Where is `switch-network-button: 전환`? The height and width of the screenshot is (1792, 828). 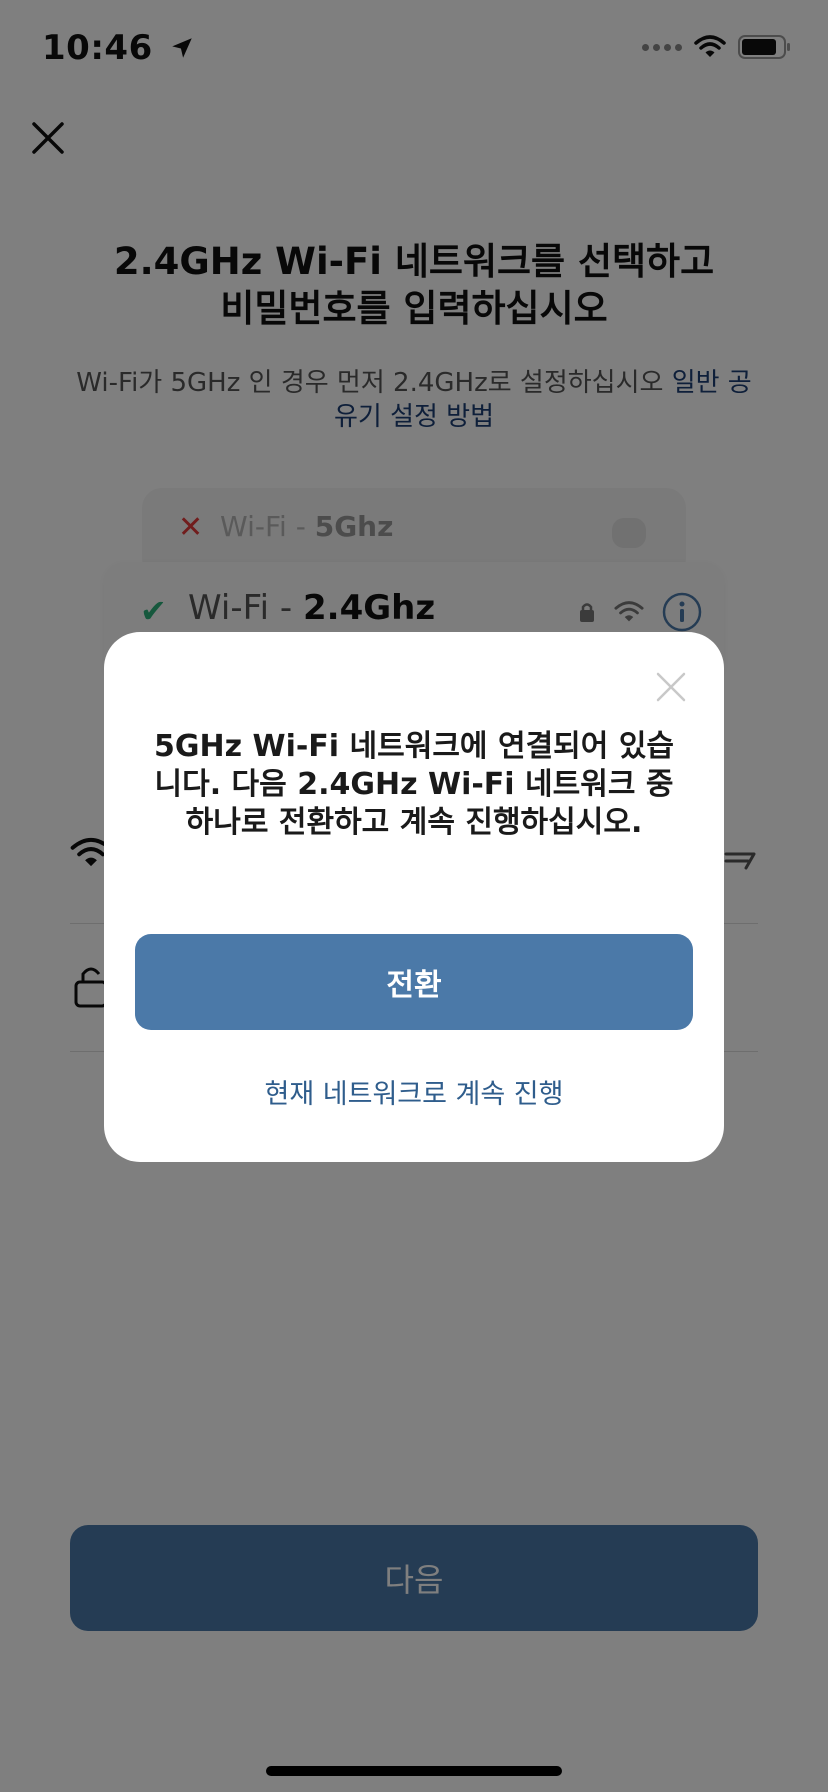
switch-network-button: 전환 is located at coordinates (414, 982).